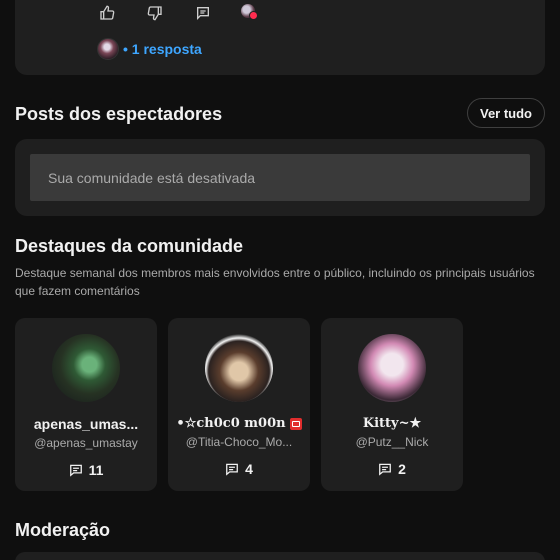 The image size is (560, 560). Describe the element at coordinates (63, 530) in the screenshot. I see `moderation-section-title: Moderação` at that location.